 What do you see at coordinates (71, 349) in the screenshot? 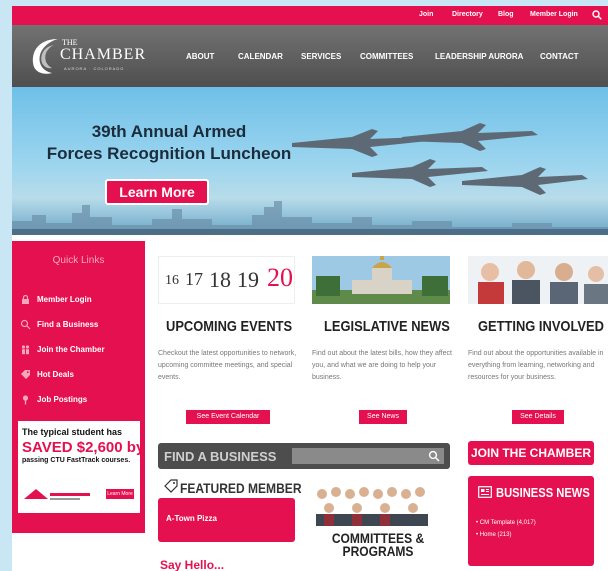
I see `quick-link-label: Join the Chamber` at bounding box center [71, 349].